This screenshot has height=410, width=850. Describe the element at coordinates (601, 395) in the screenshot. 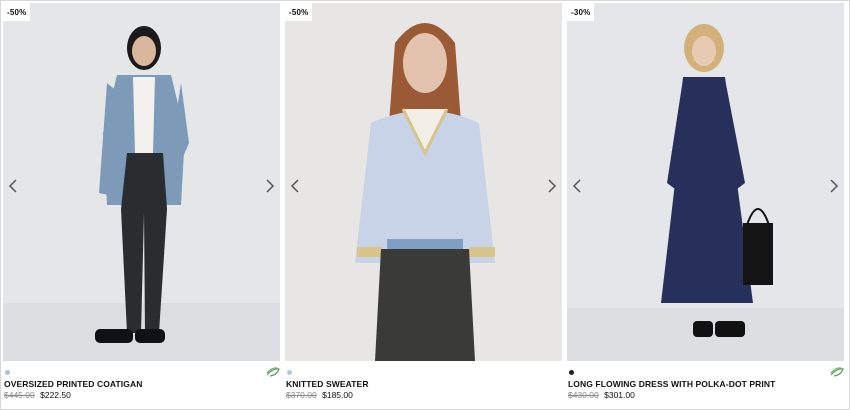

I see `price-row: $430.00 $301.00` at that location.